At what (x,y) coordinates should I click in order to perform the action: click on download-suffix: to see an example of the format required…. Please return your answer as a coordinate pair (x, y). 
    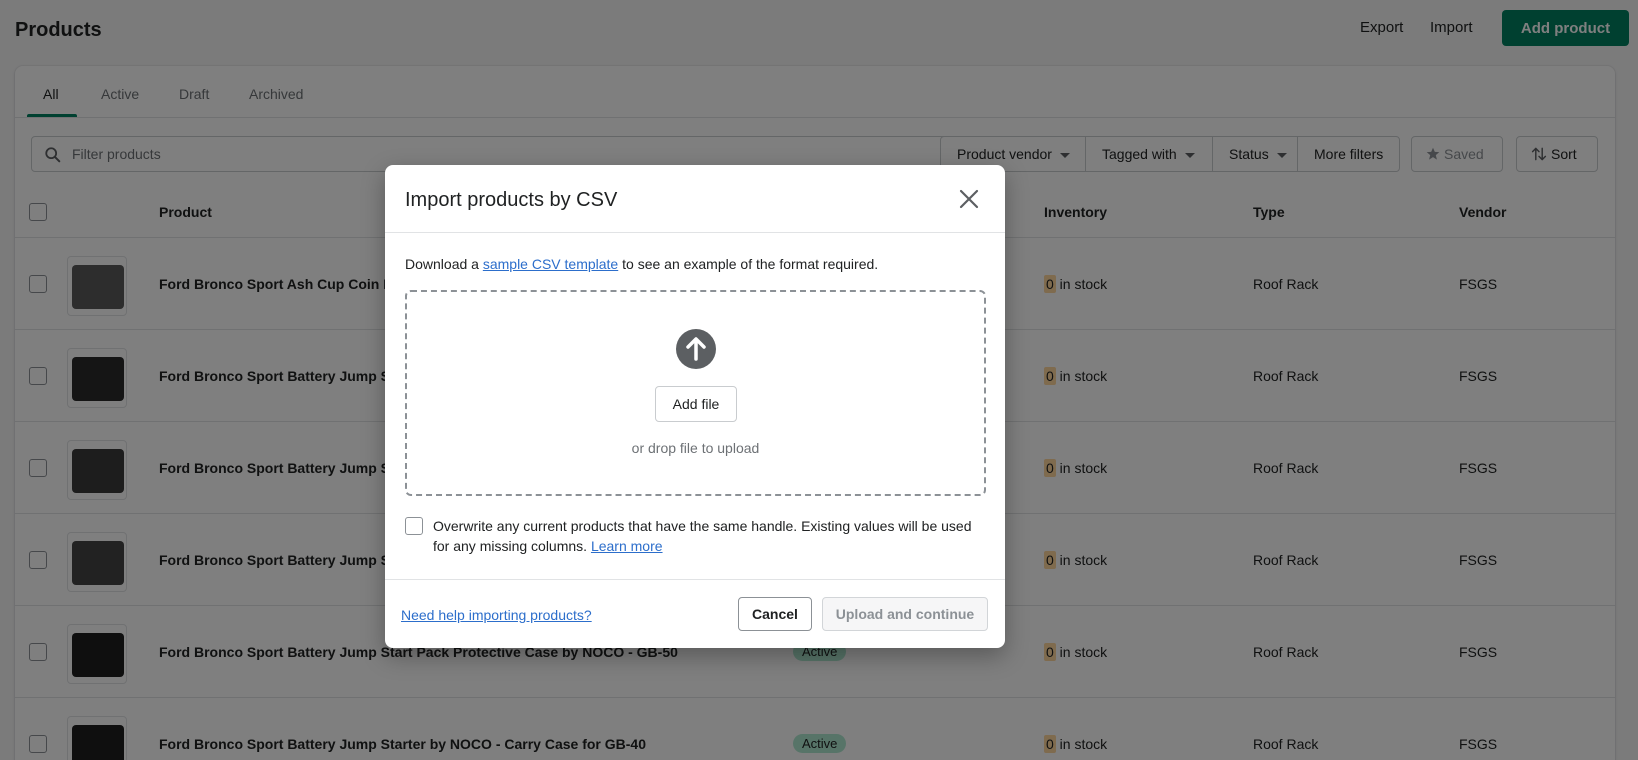
    Looking at the image, I should click on (748, 264).